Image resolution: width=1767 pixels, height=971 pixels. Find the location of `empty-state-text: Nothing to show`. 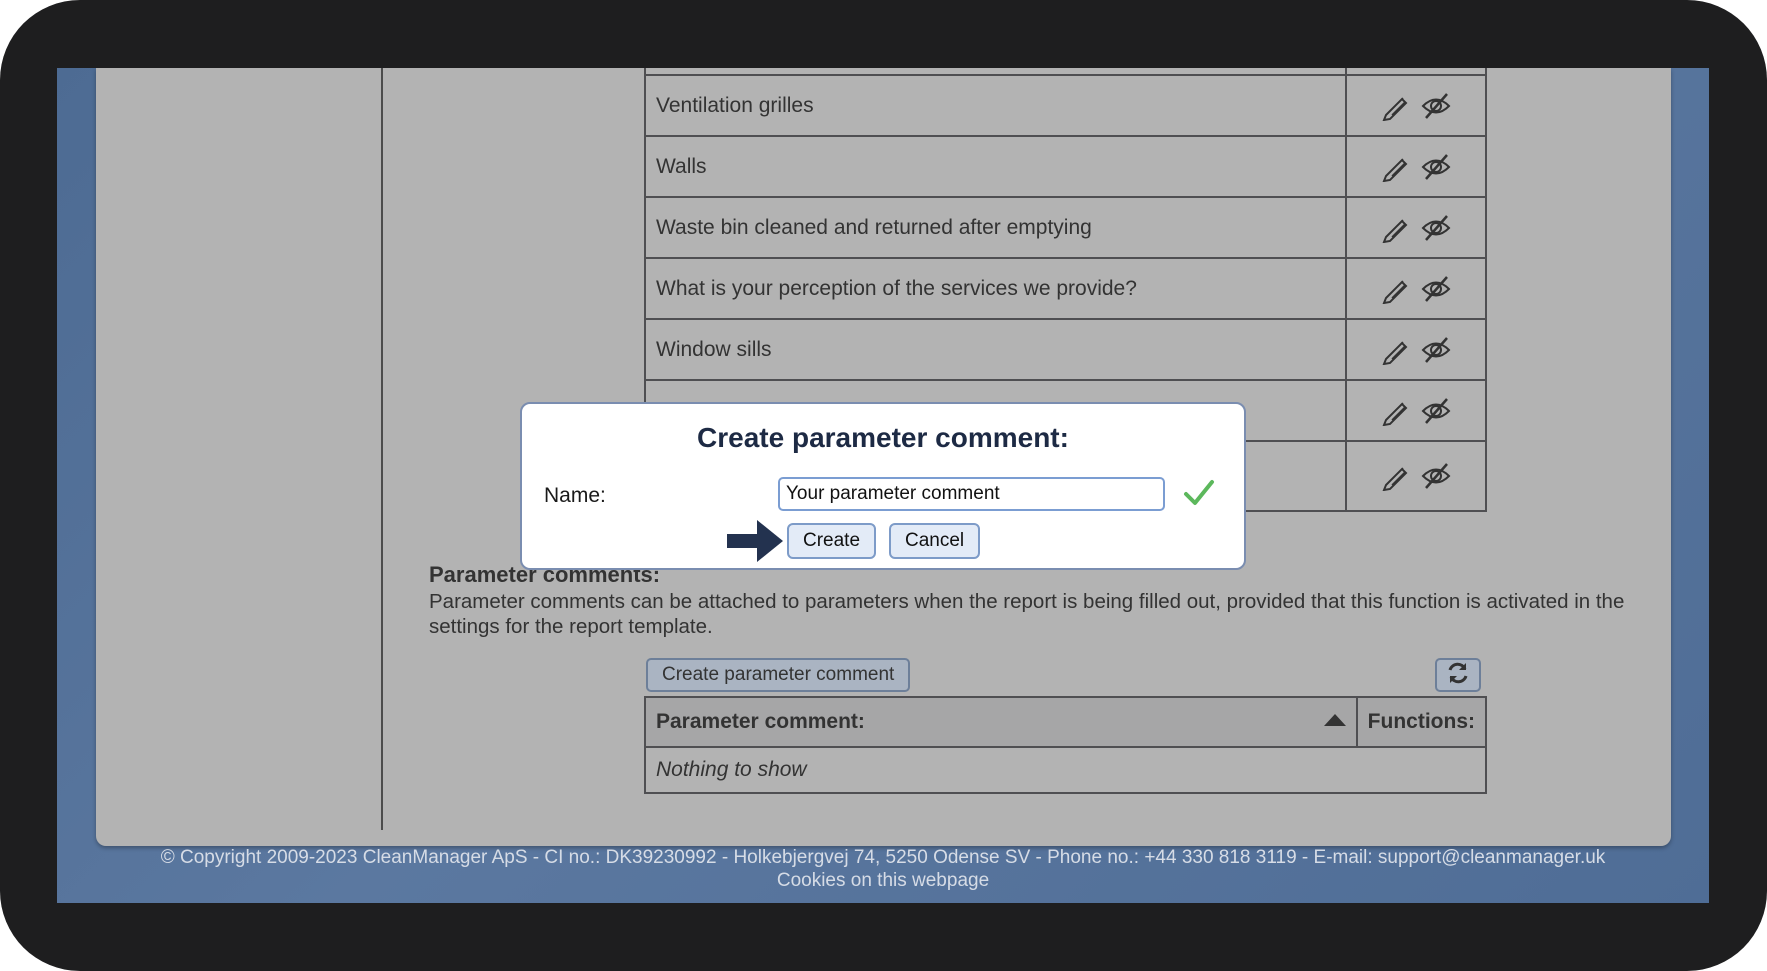

empty-state-text: Nothing to show is located at coordinates (1065, 770).